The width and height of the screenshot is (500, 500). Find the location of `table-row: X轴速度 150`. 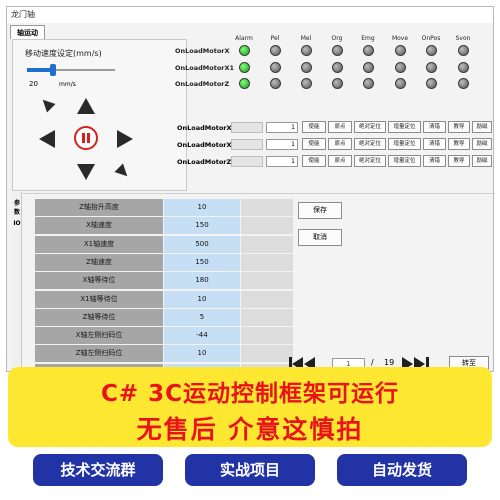

table-row: X轴速度 150 is located at coordinates (164, 226).